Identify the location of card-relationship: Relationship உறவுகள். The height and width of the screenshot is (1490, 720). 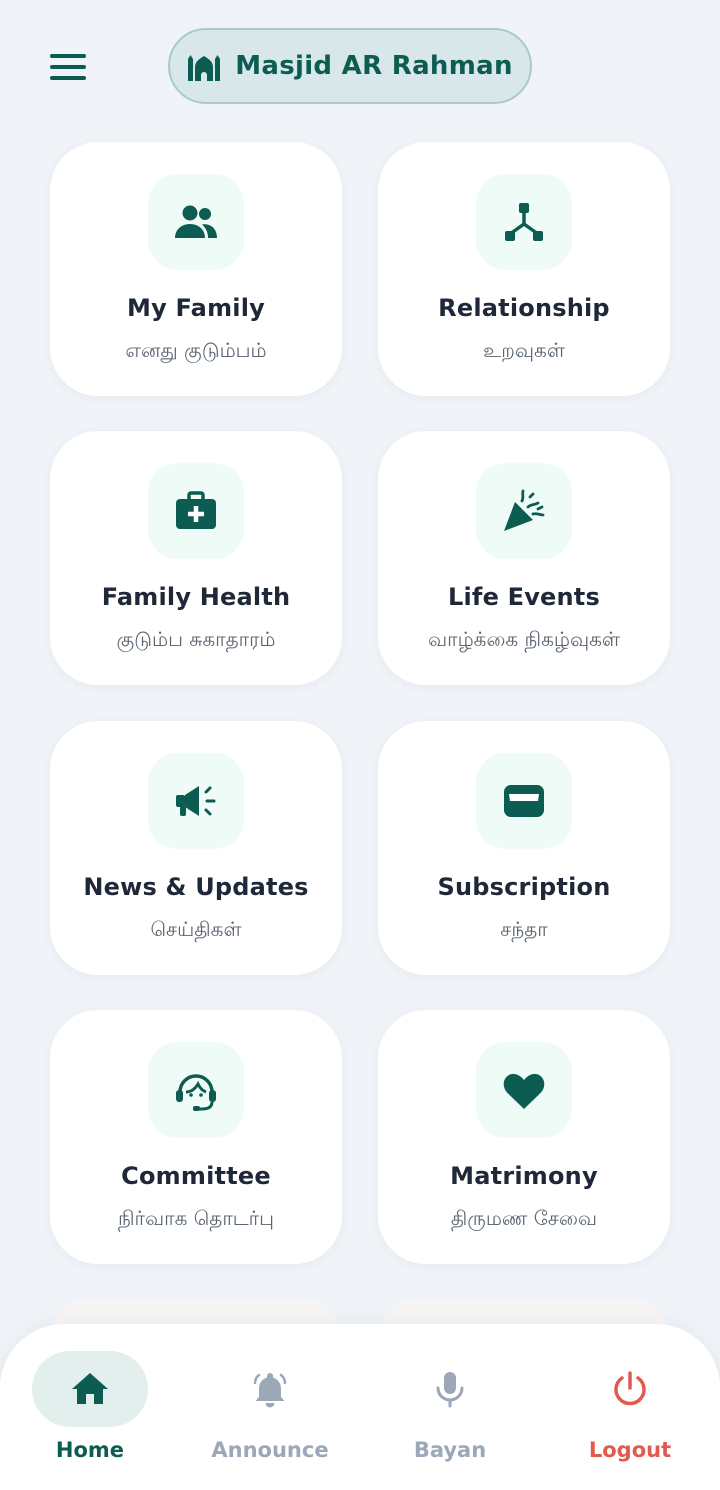
(524, 269).